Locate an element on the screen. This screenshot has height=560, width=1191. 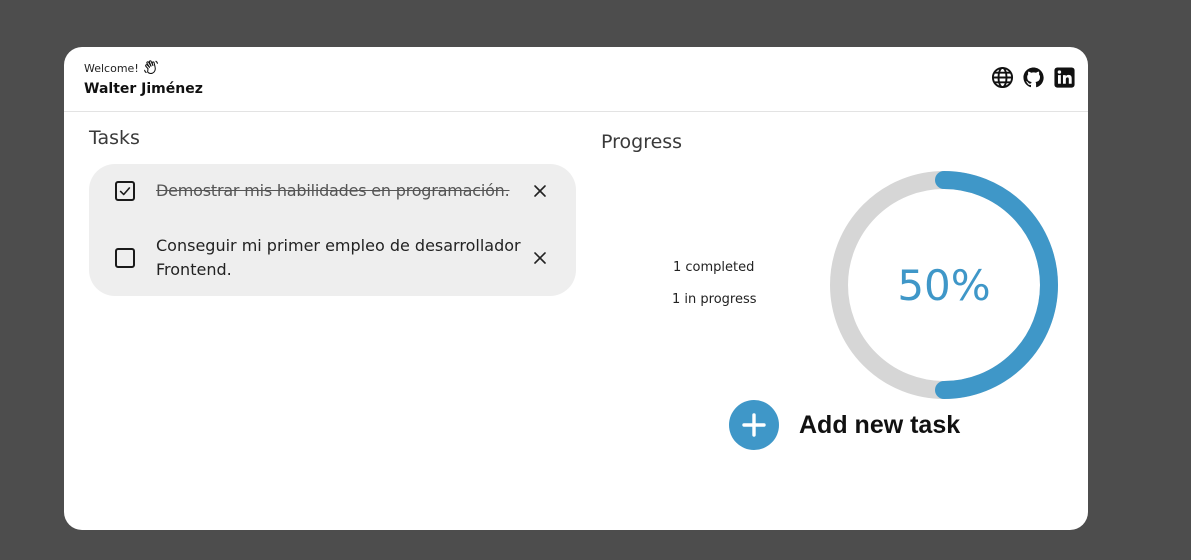
progress-percent: 50% is located at coordinates (944, 285).